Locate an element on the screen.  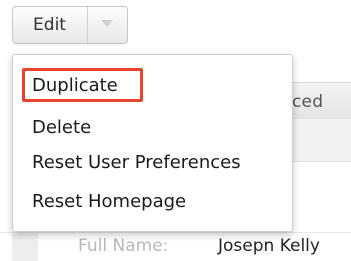
edit-button: Edit is located at coordinates (49, 25).